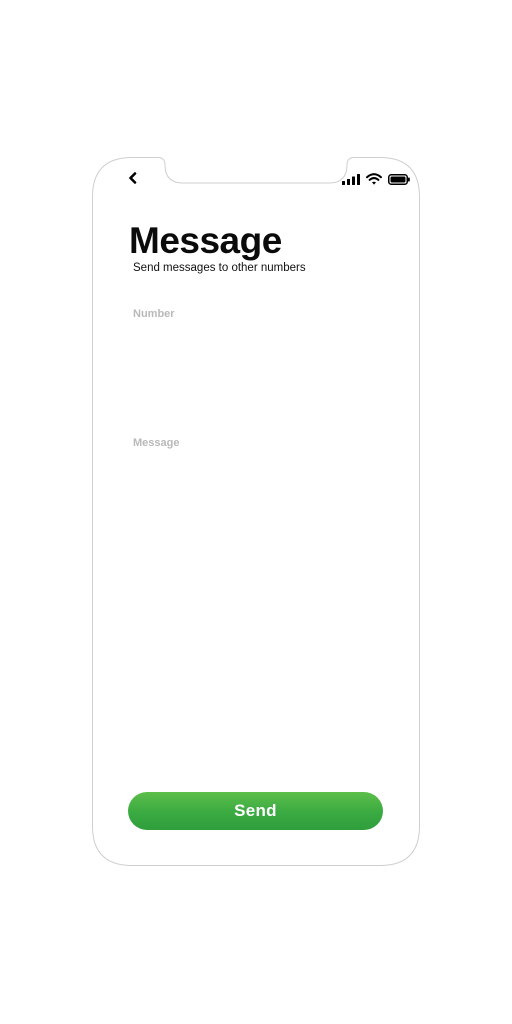 The width and height of the screenshot is (512, 1024). I want to click on back-button, so click(133, 180).